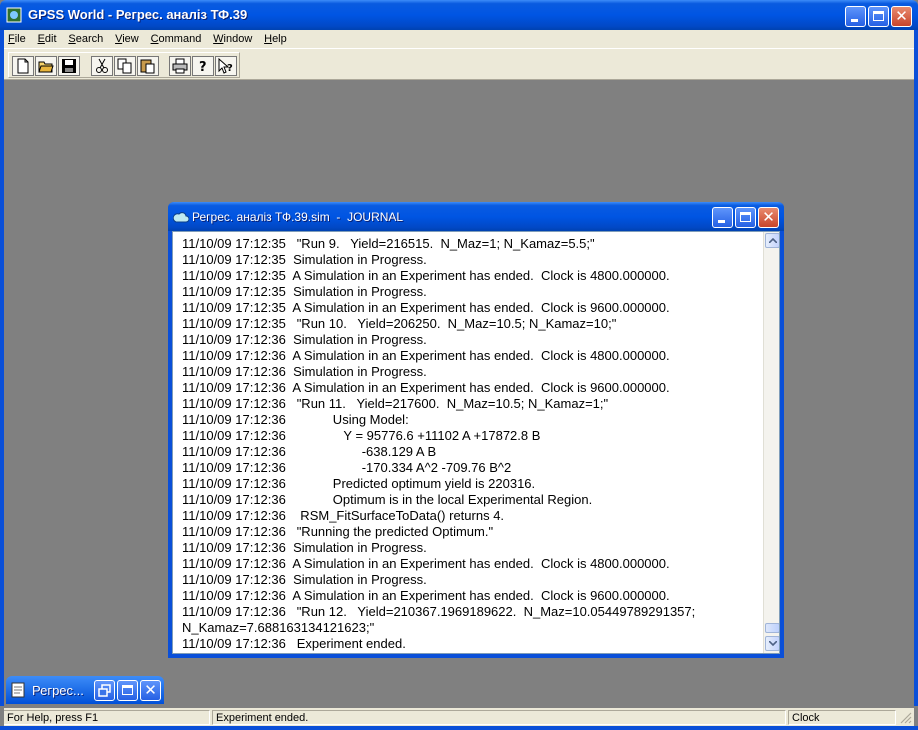  Describe the element at coordinates (138, 14) in the screenshot. I see `app-title: GPSS World - Регрес. аналіз ТФ.39` at that location.